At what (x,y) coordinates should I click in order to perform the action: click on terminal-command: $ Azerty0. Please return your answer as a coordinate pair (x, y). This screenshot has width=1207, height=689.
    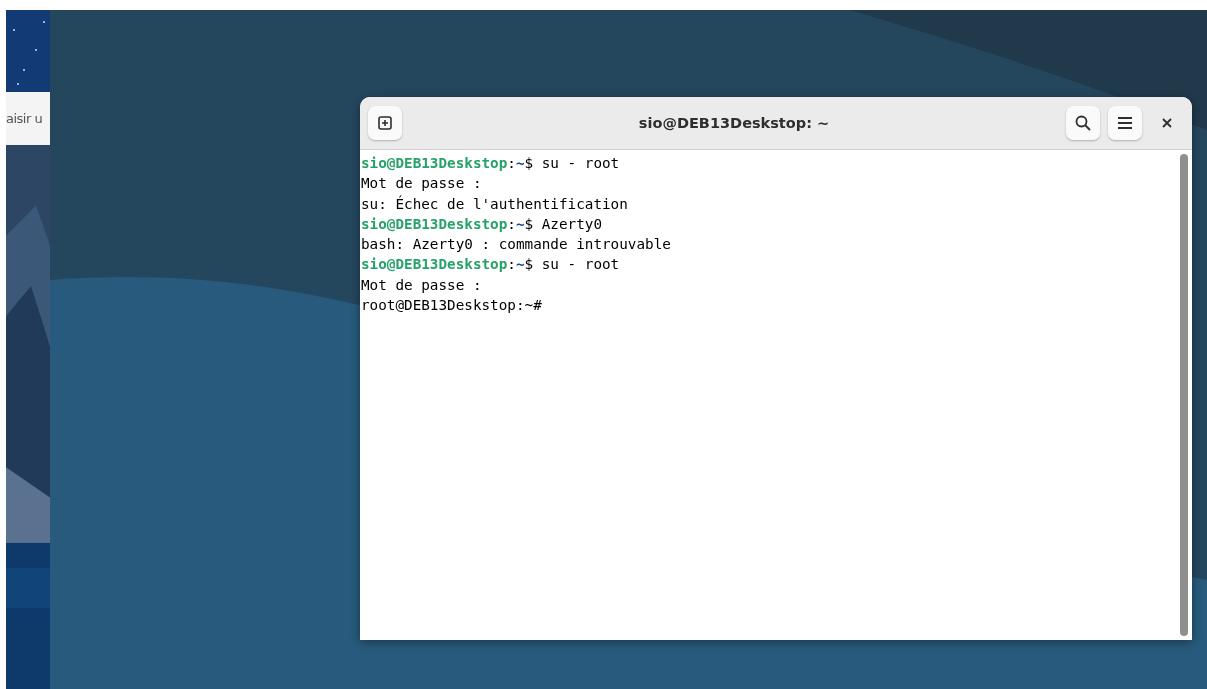
    Looking at the image, I should click on (563, 223).